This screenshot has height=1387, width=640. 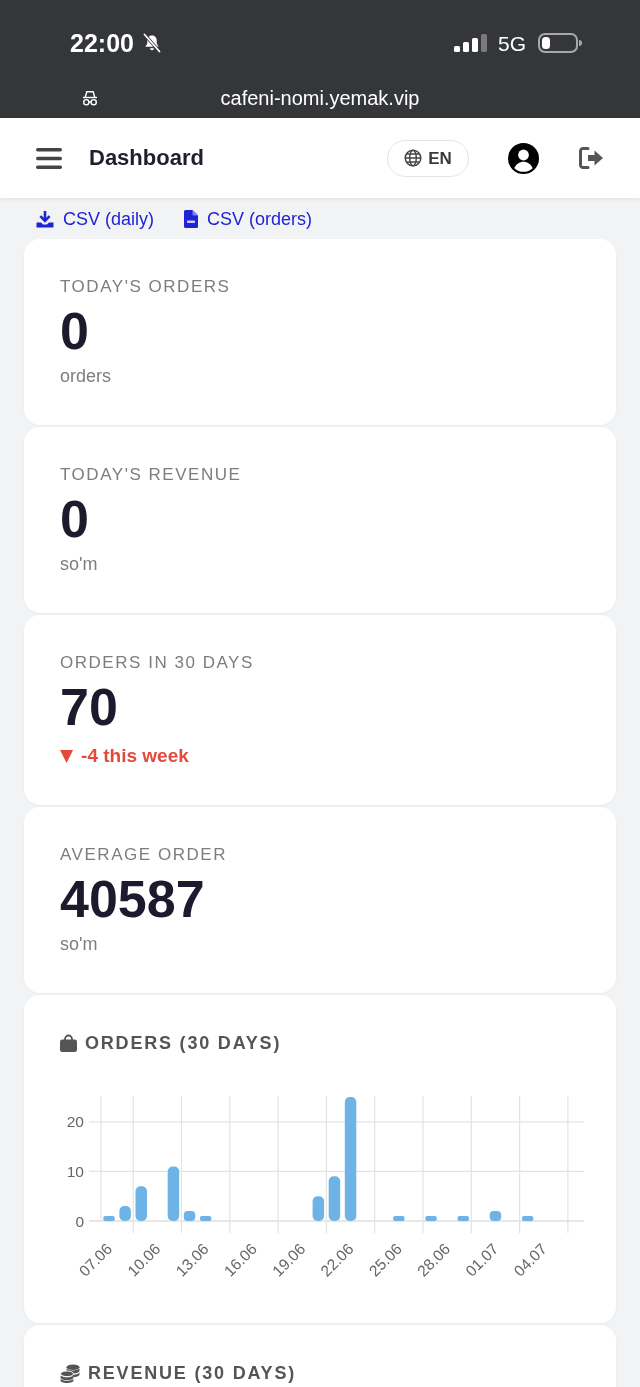 What do you see at coordinates (146, 158) in the screenshot?
I see `page-title: Dashboard` at bounding box center [146, 158].